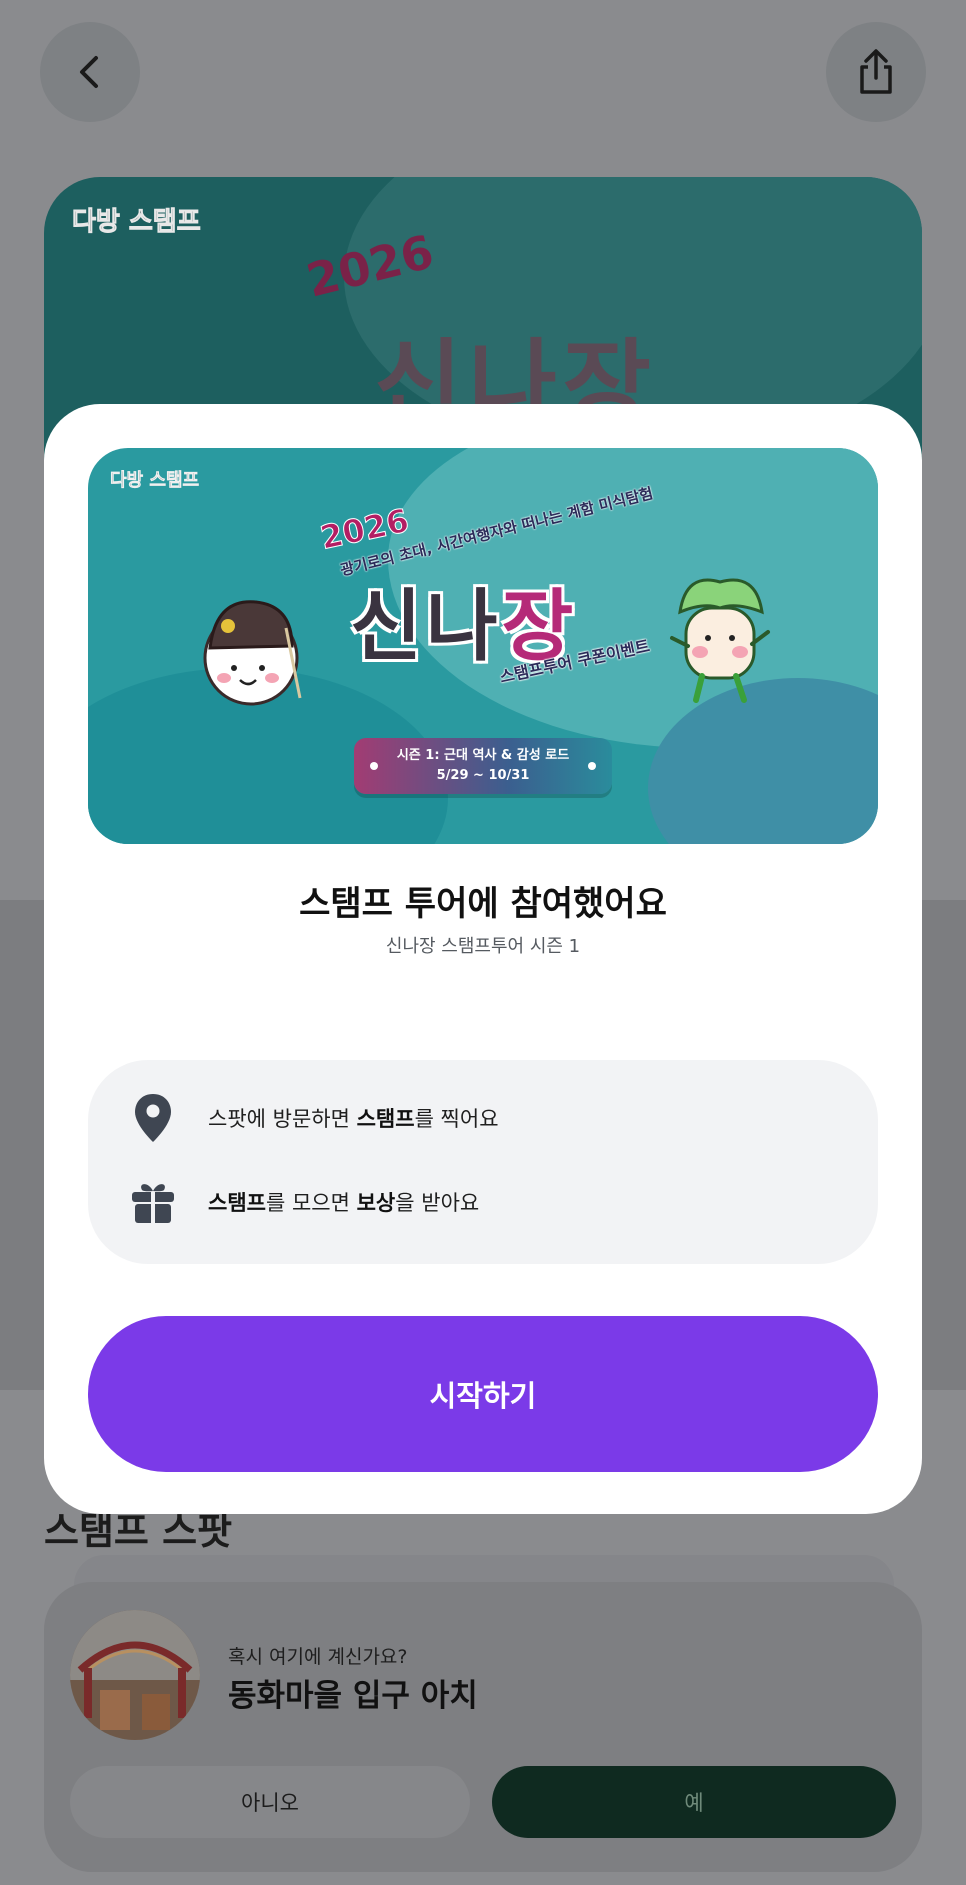 This screenshot has height=1885, width=966. I want to click on banner-logo: 다방 스탬프, so click(155, 481).